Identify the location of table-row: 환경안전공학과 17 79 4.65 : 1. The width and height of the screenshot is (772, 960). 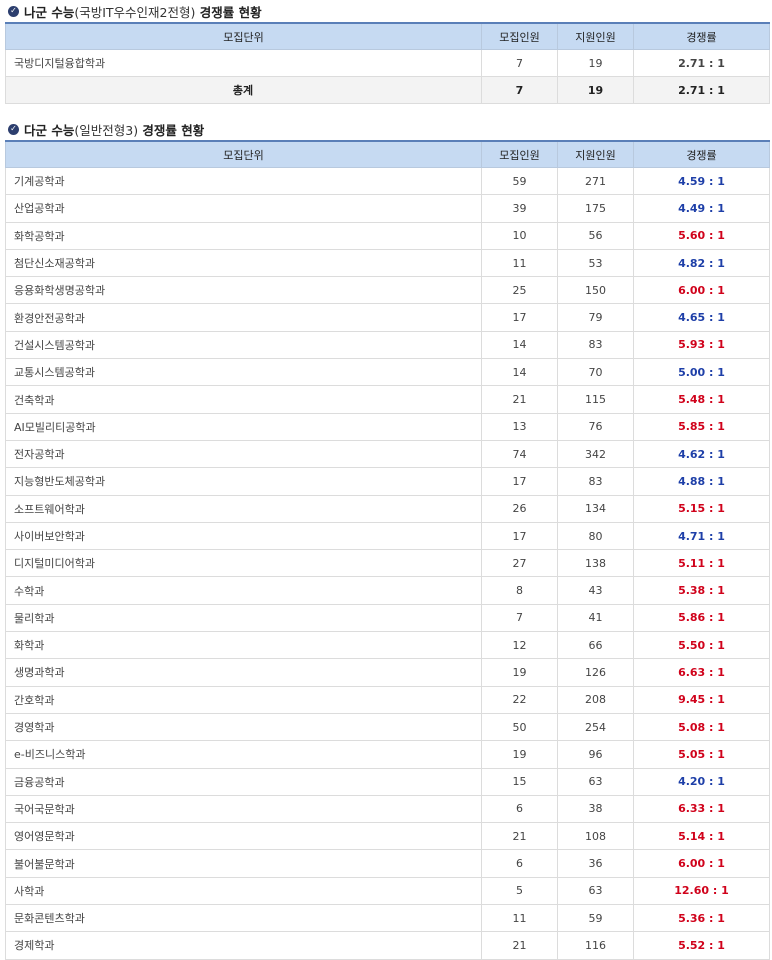
(387, 317).